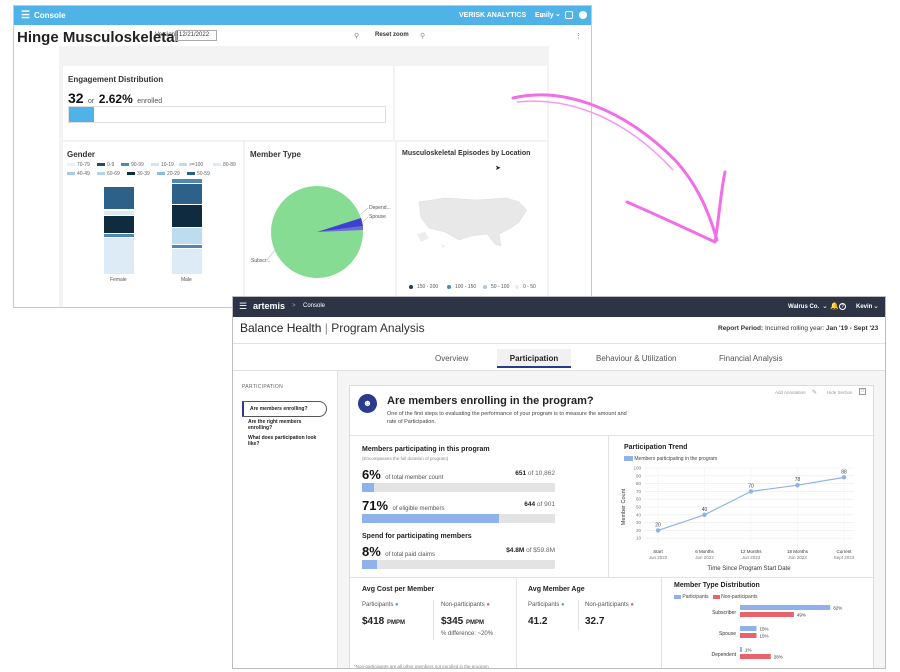  What do you see at coordinates (428, 287) in the screenshot?
I see `legend-label: 150 - 200` at bounding box center [428, 287].